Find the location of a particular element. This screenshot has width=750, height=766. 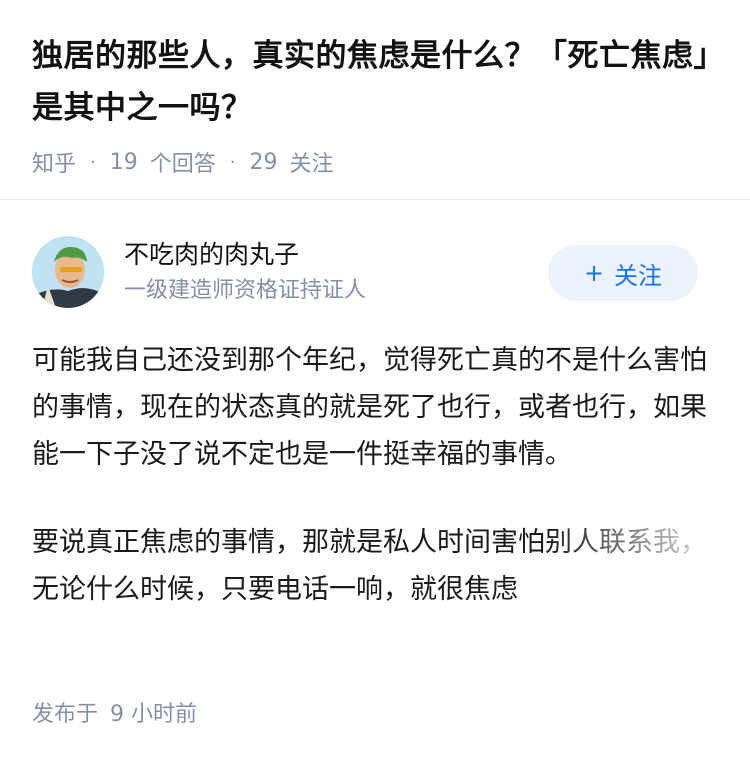

plus-icon: + is located at coordinates (594, 273).